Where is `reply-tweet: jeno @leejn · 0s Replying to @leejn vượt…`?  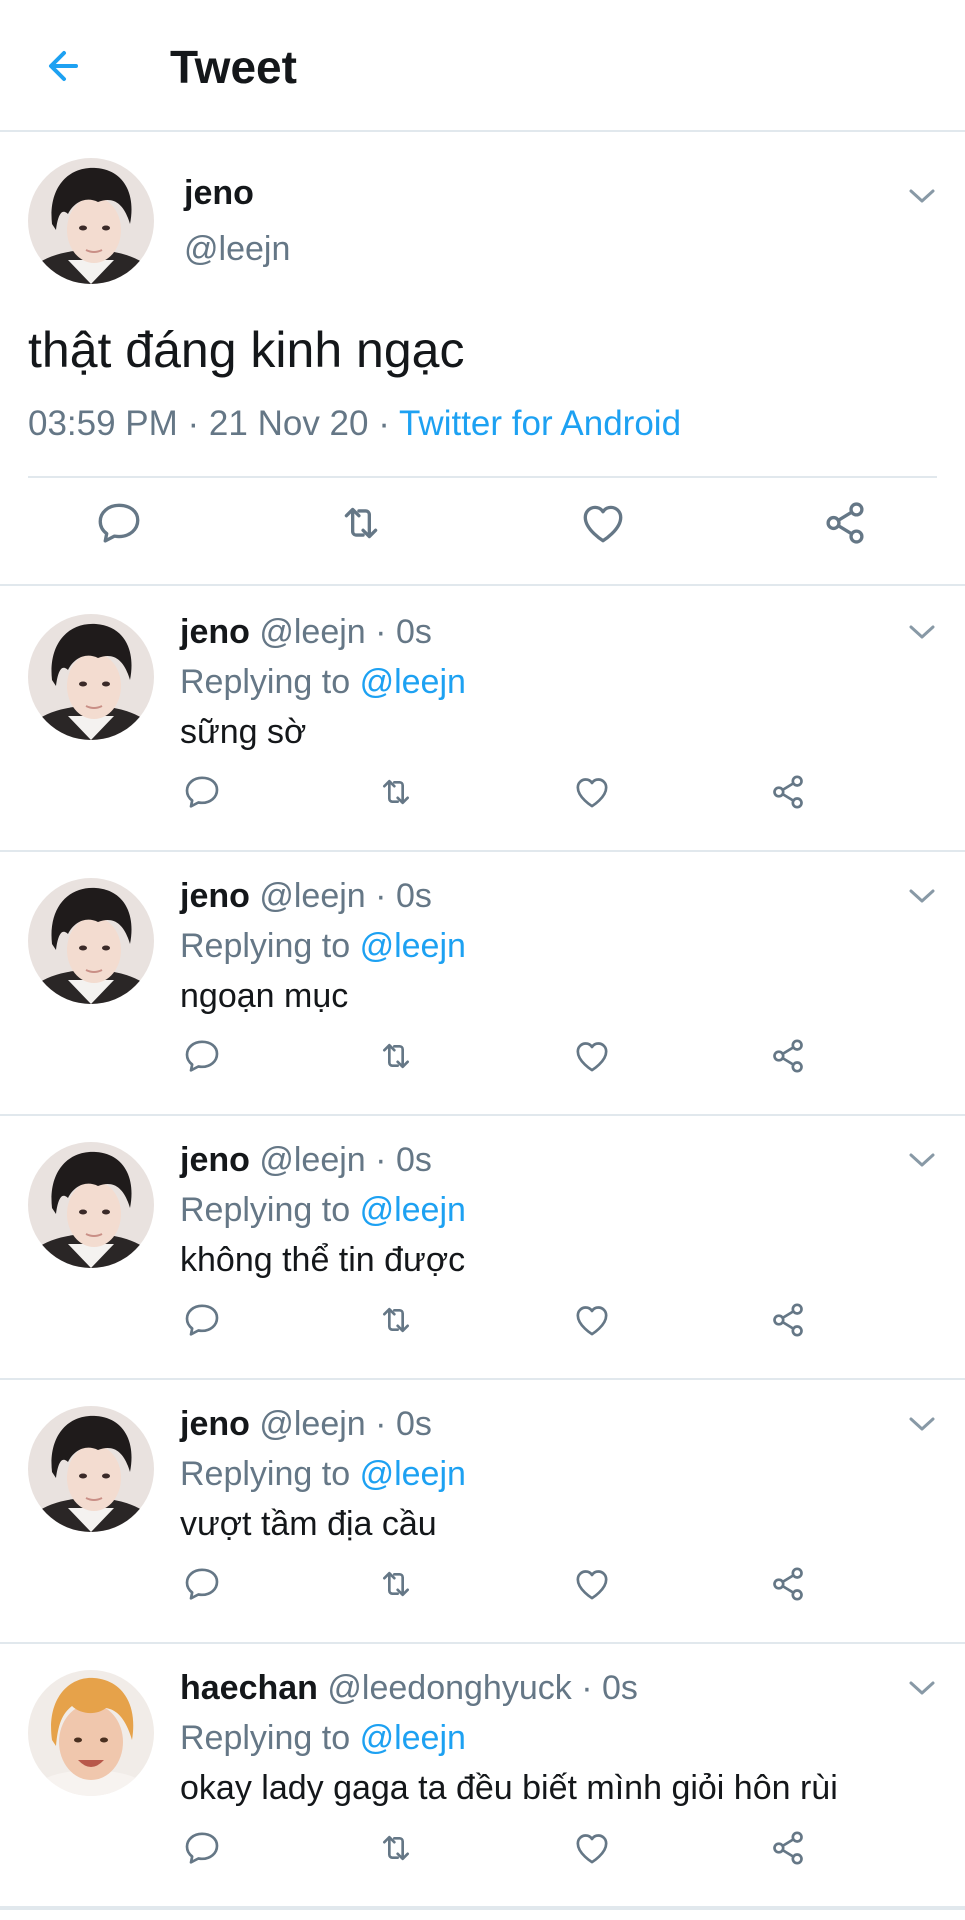 reply-tweet: jeno @leejn · 0s Replying to @leejn vượt… is located at coordinates (482, 1512).